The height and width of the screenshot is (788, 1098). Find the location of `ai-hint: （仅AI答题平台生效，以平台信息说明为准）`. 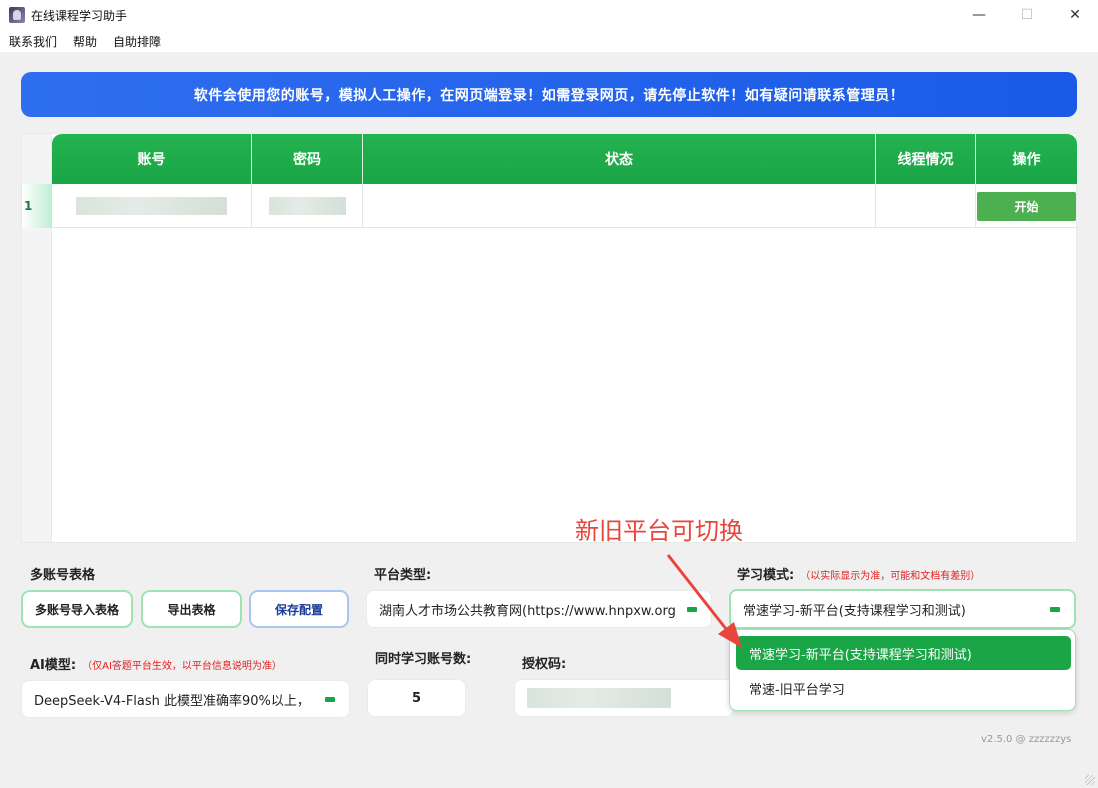

ai-hint: （仅AI答题平台生效，以平台信息说明为准） is located at coordinates (182, 666).